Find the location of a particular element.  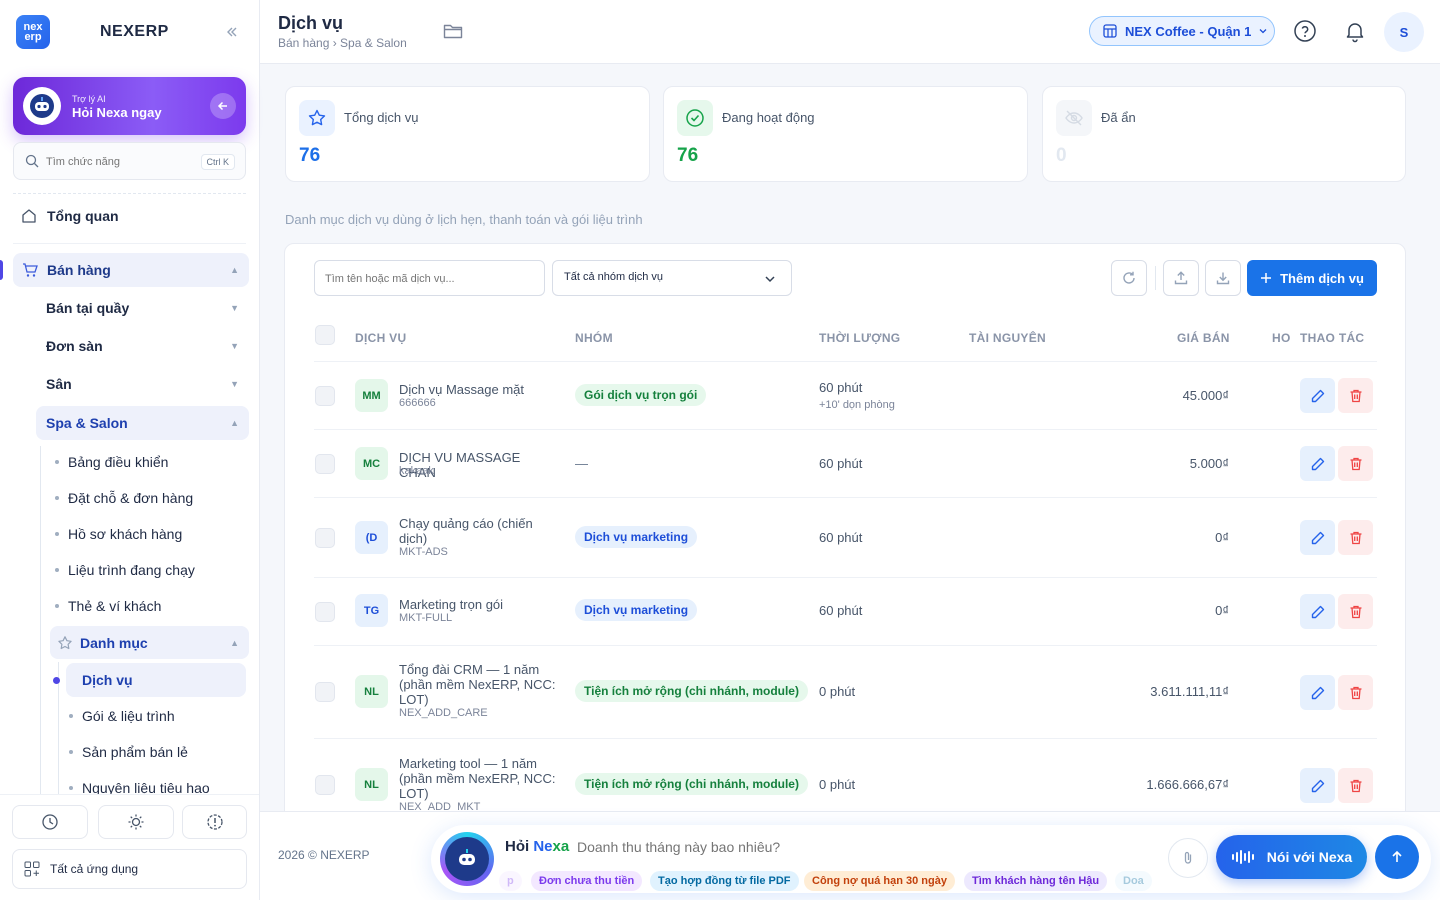

column-price: GIÁ BÁN is located at coordinates (1203, 338).